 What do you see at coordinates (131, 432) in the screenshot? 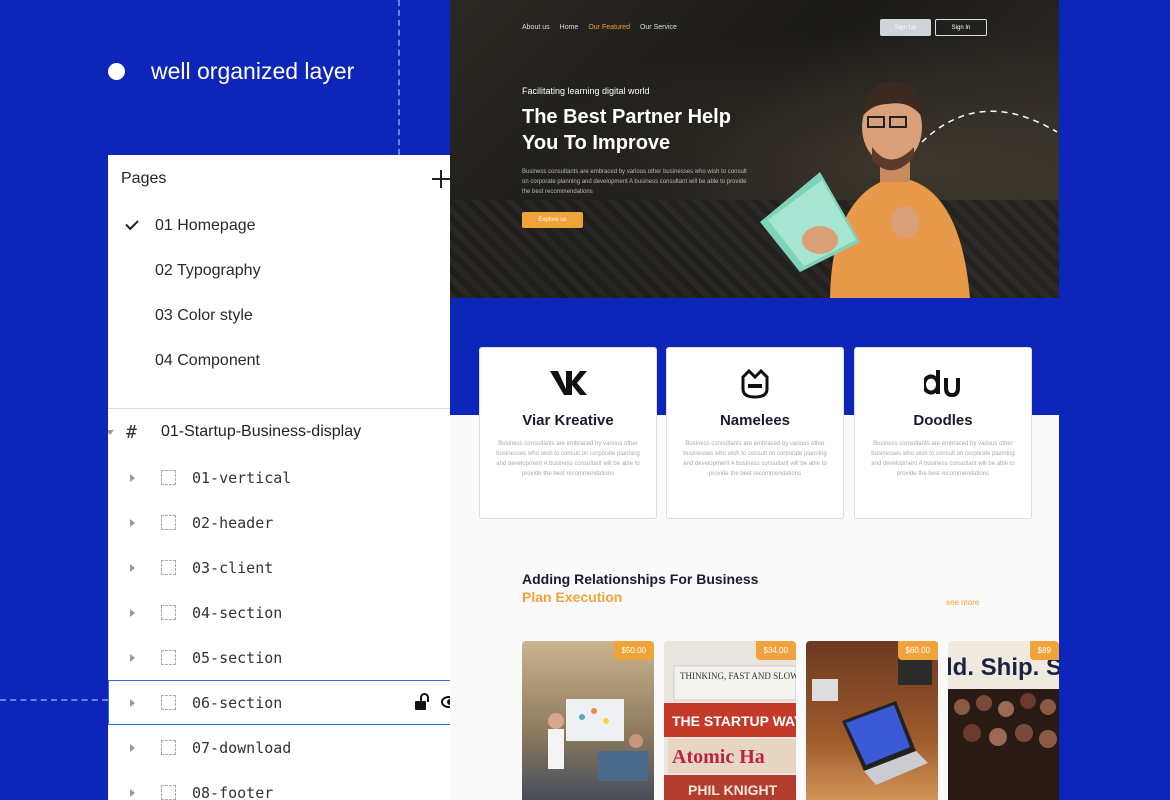
I see `frame-hash-icon: #` at bounding box center [131, 432].